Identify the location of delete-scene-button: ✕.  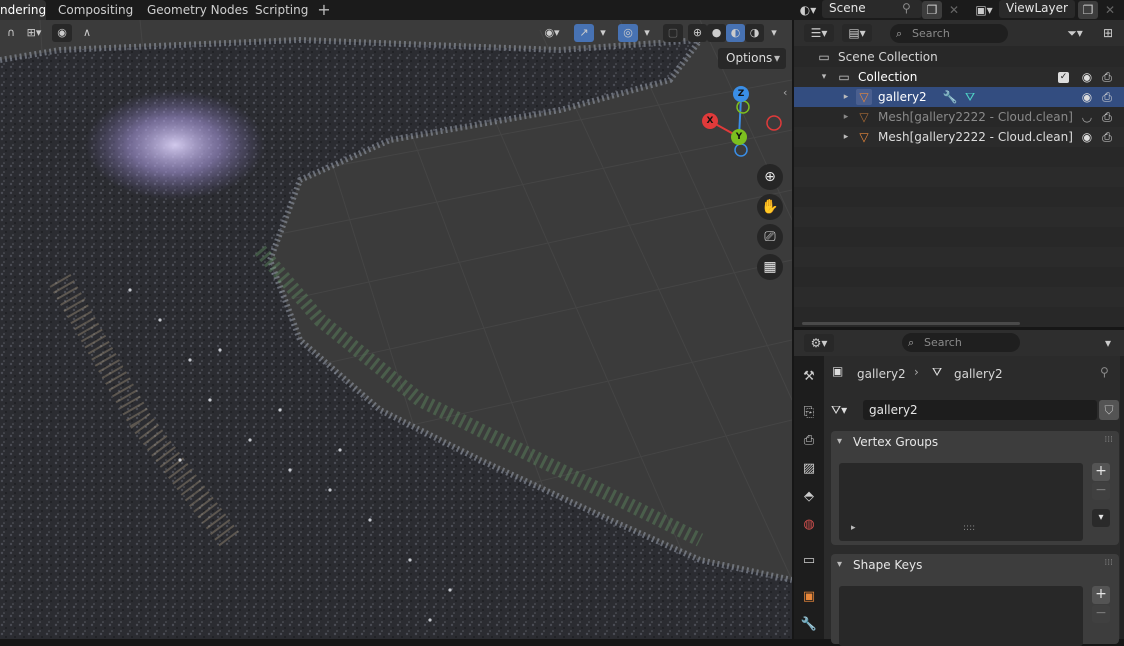
(954, 10).